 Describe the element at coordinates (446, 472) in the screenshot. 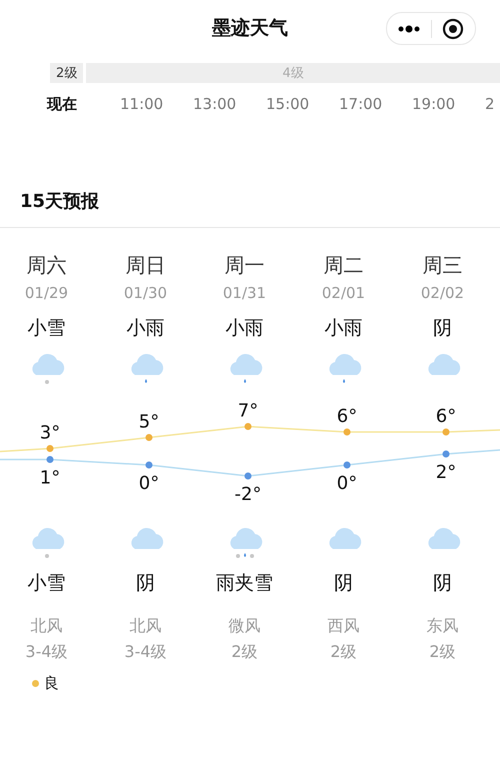

I see `temperature-label: 2°` at that location.